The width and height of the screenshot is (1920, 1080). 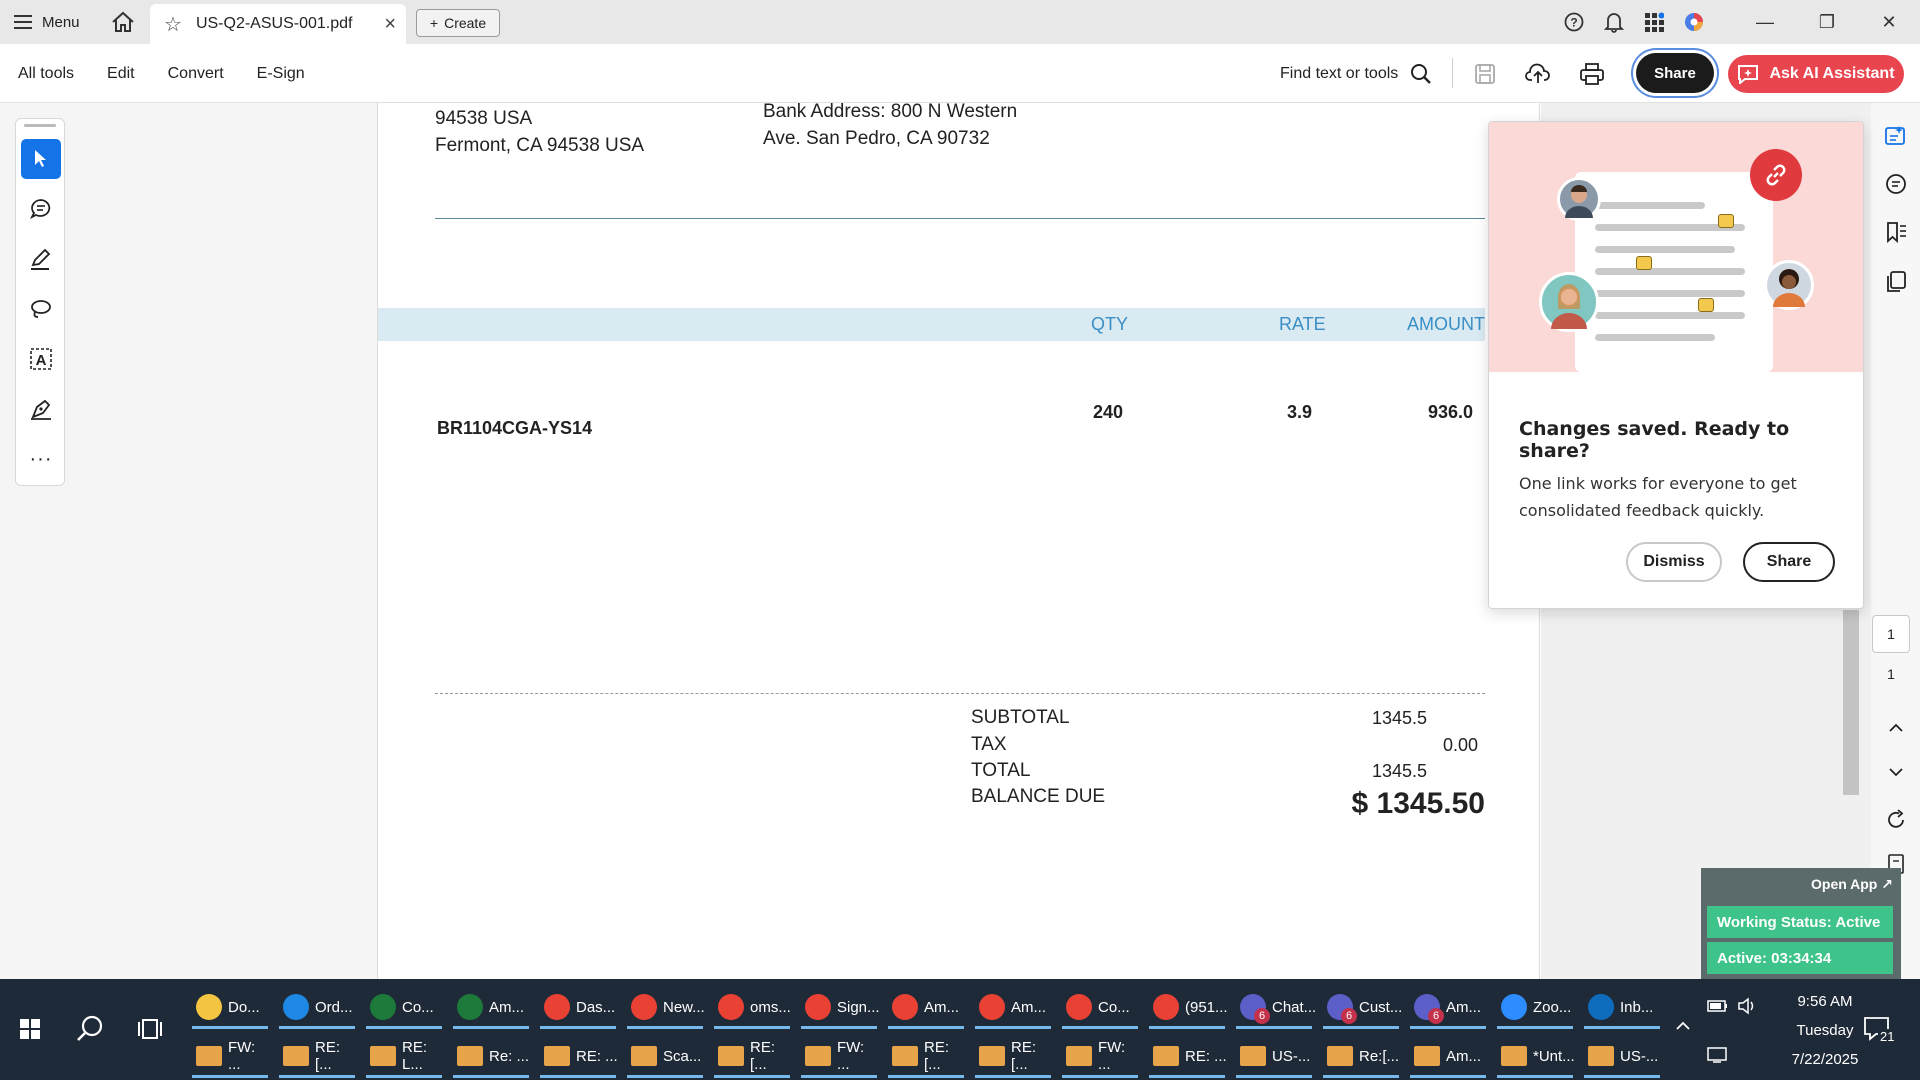 What do you see at coordinates (196, 74) in the screenshot?
I see `menu-convert: Convert` at bounding box center [196, 74].